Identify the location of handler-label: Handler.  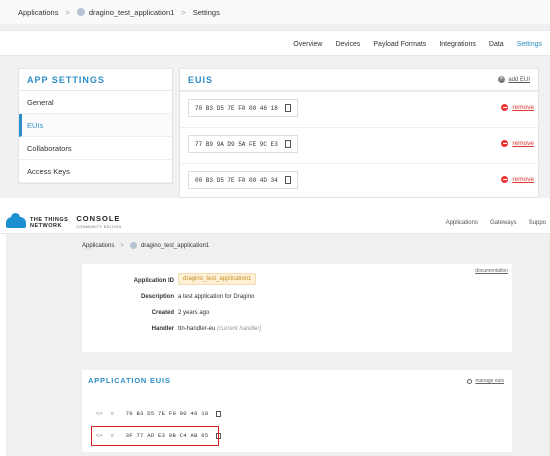
(162, 329).